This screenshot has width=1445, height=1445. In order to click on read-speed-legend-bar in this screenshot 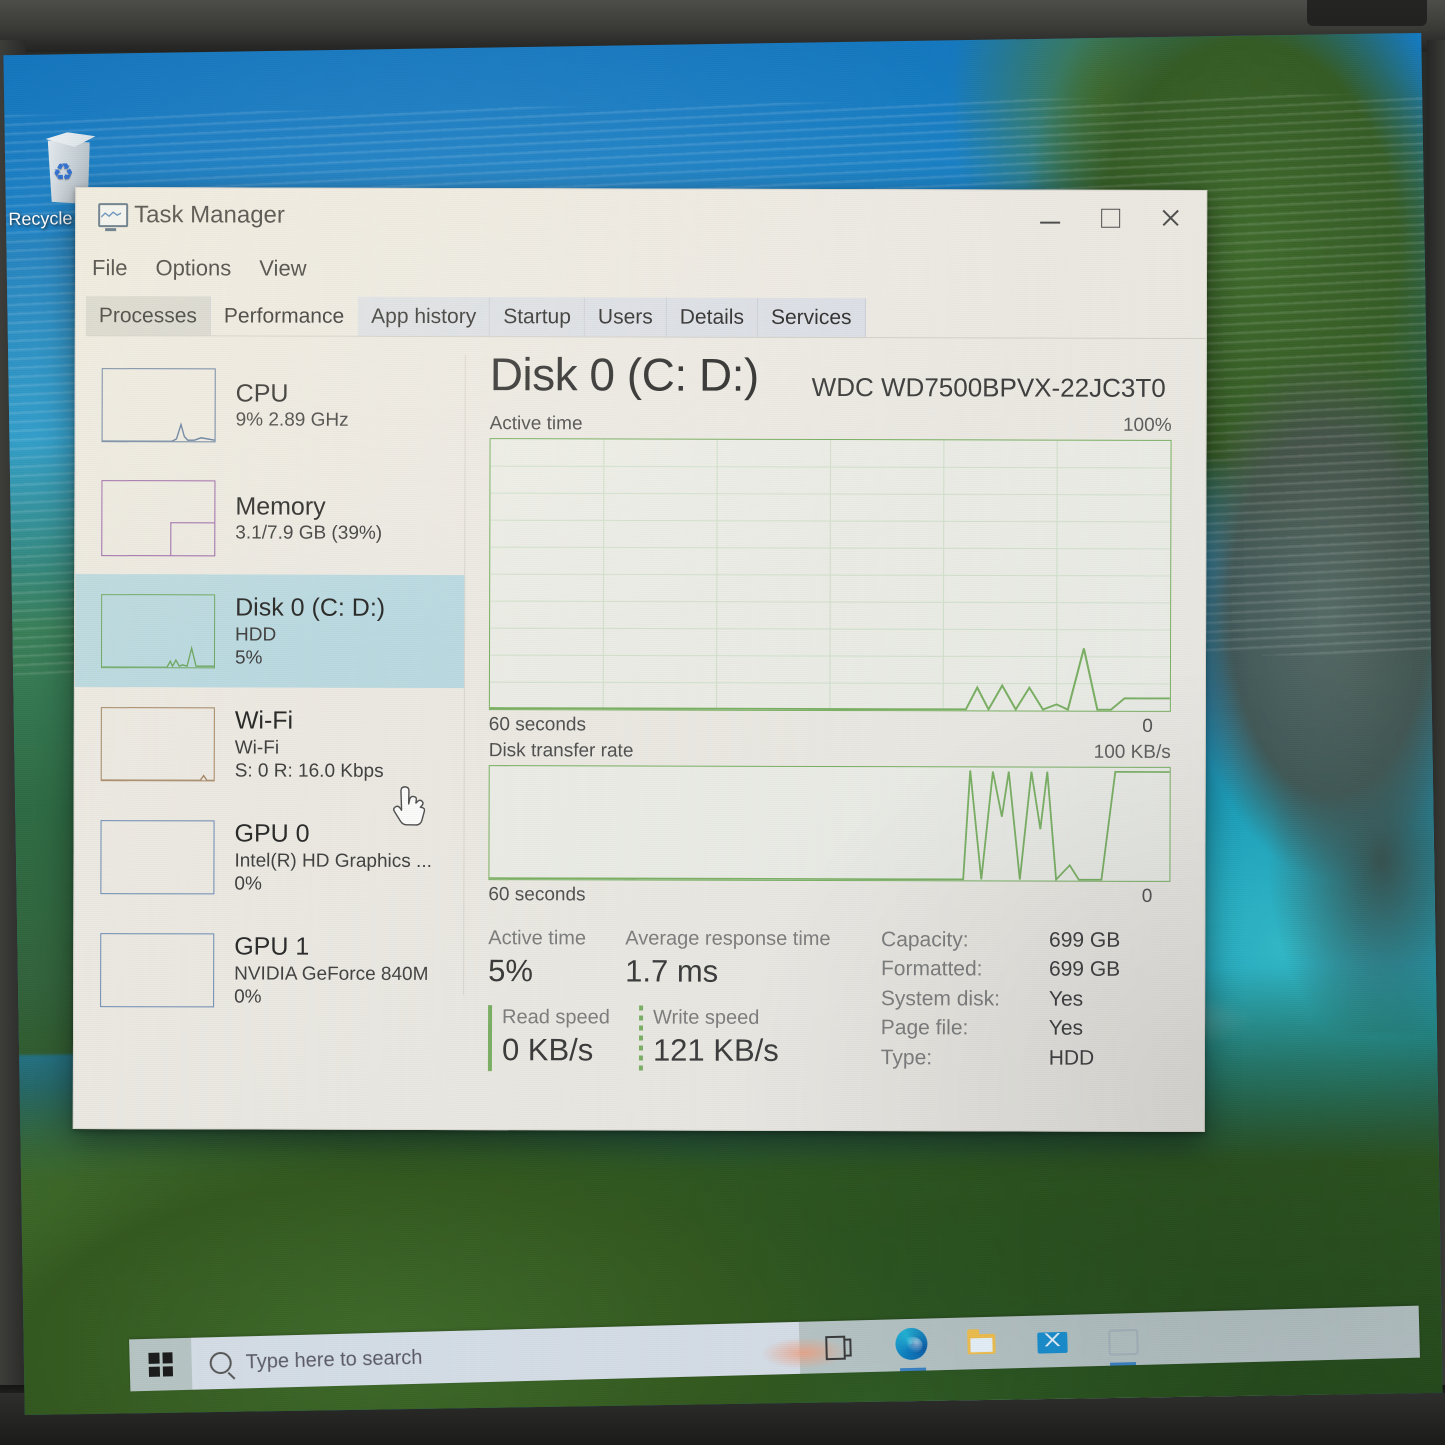, I will do `click(490, 1038)`.